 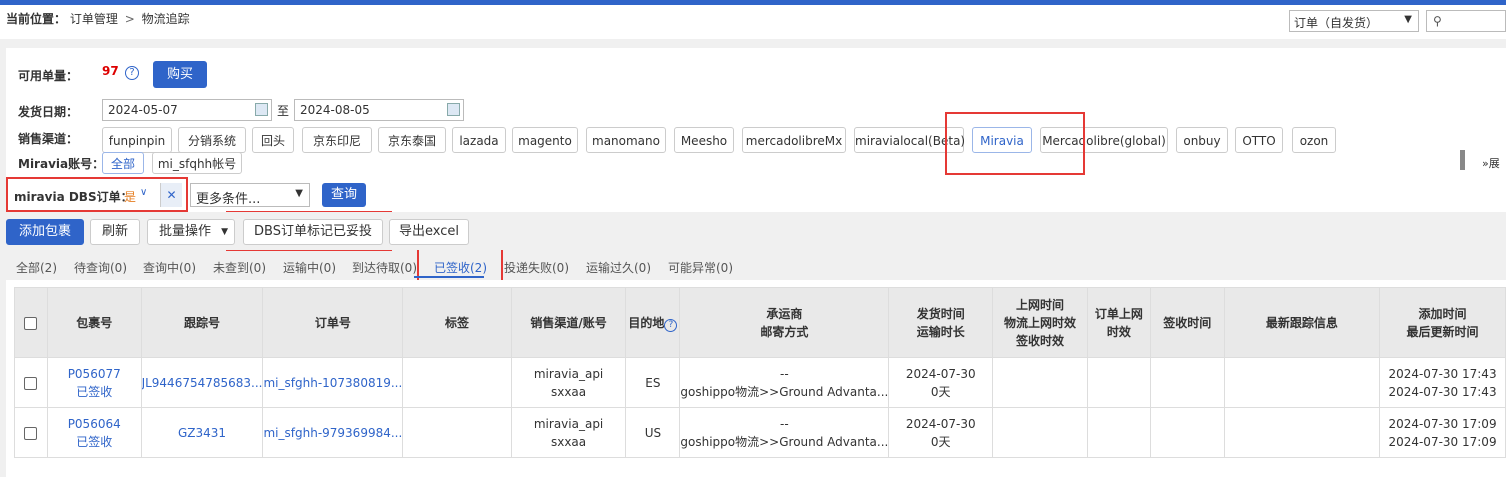 What do you see at coordinates (123, 163) in the screenshot?
I see `account-chip-all: 全部` at bounding box center [123, 163].